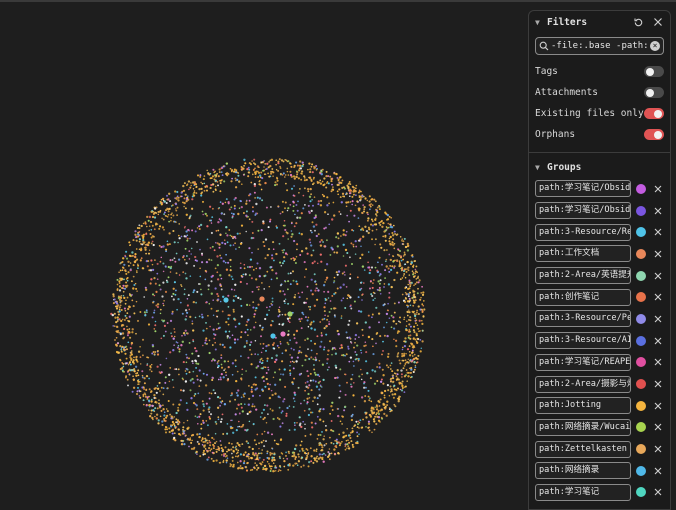 This screenshot has height=510, width=676. Describe the element at coordinates (641, 210) in the screenshot. I see `group-color-swatch` at that location.